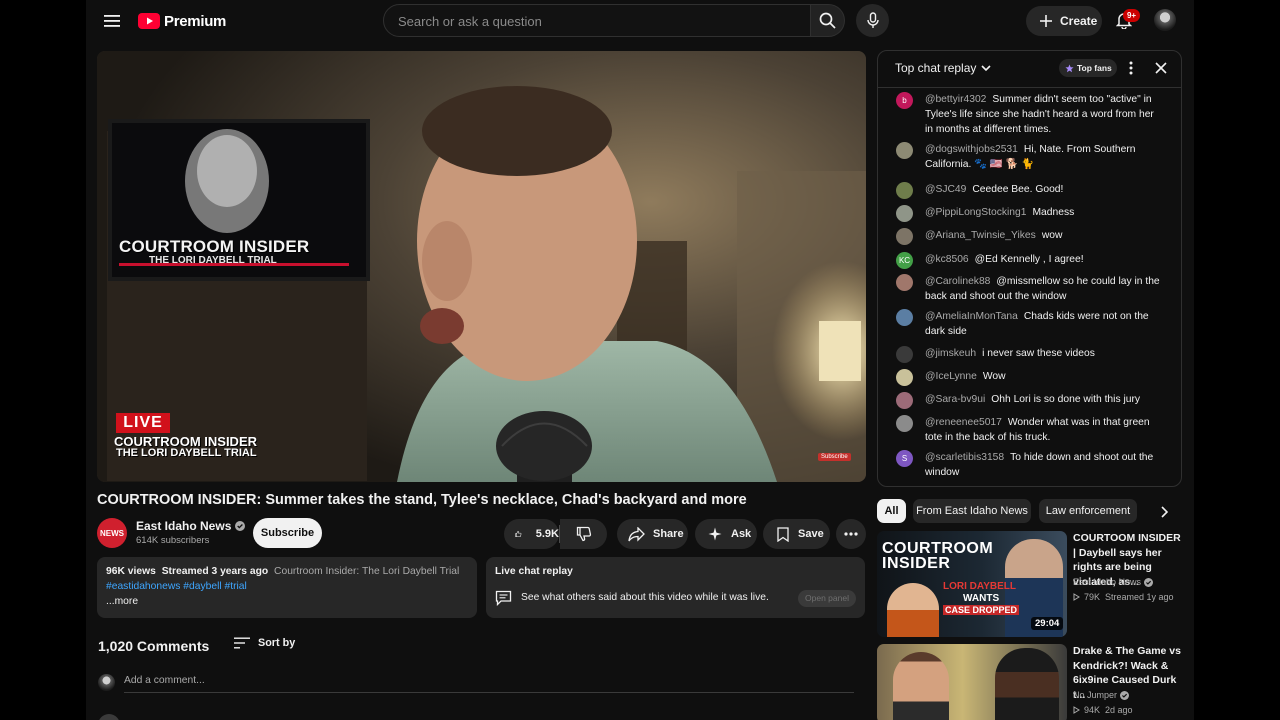 The image size is (1280, 720). I want to click on chat-author-avatar: S, so click(904, 458).